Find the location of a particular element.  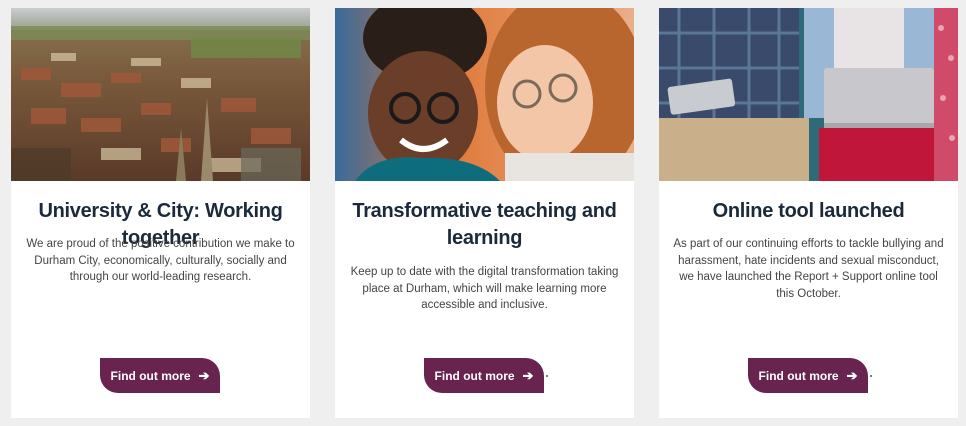

card-title: Online tool launched is located at coordinates (808, 211).